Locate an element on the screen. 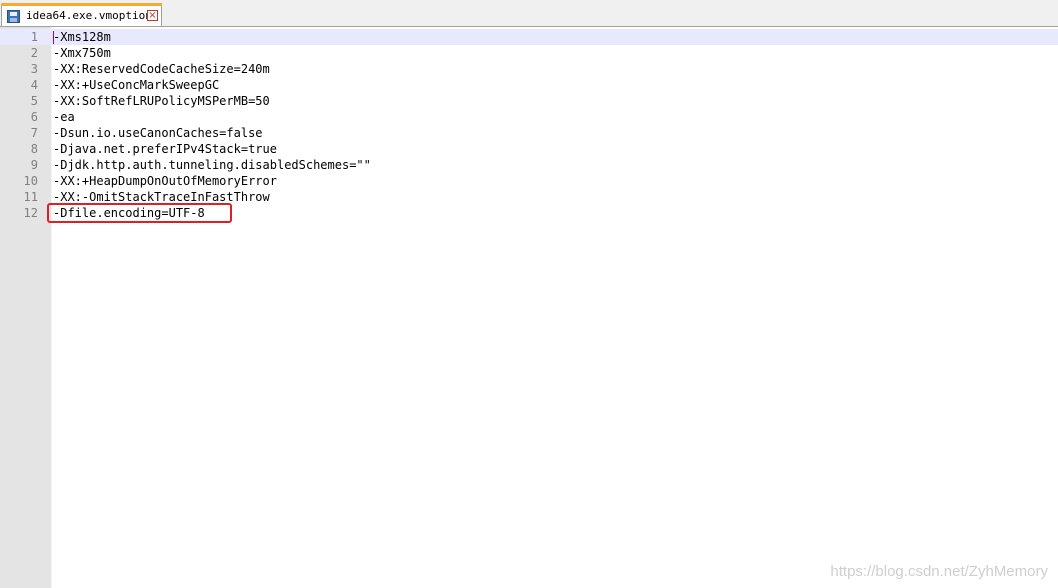 The width and height of the screenshot is (1058, 588). line-number: 3 is located at coordinates (34, 69).